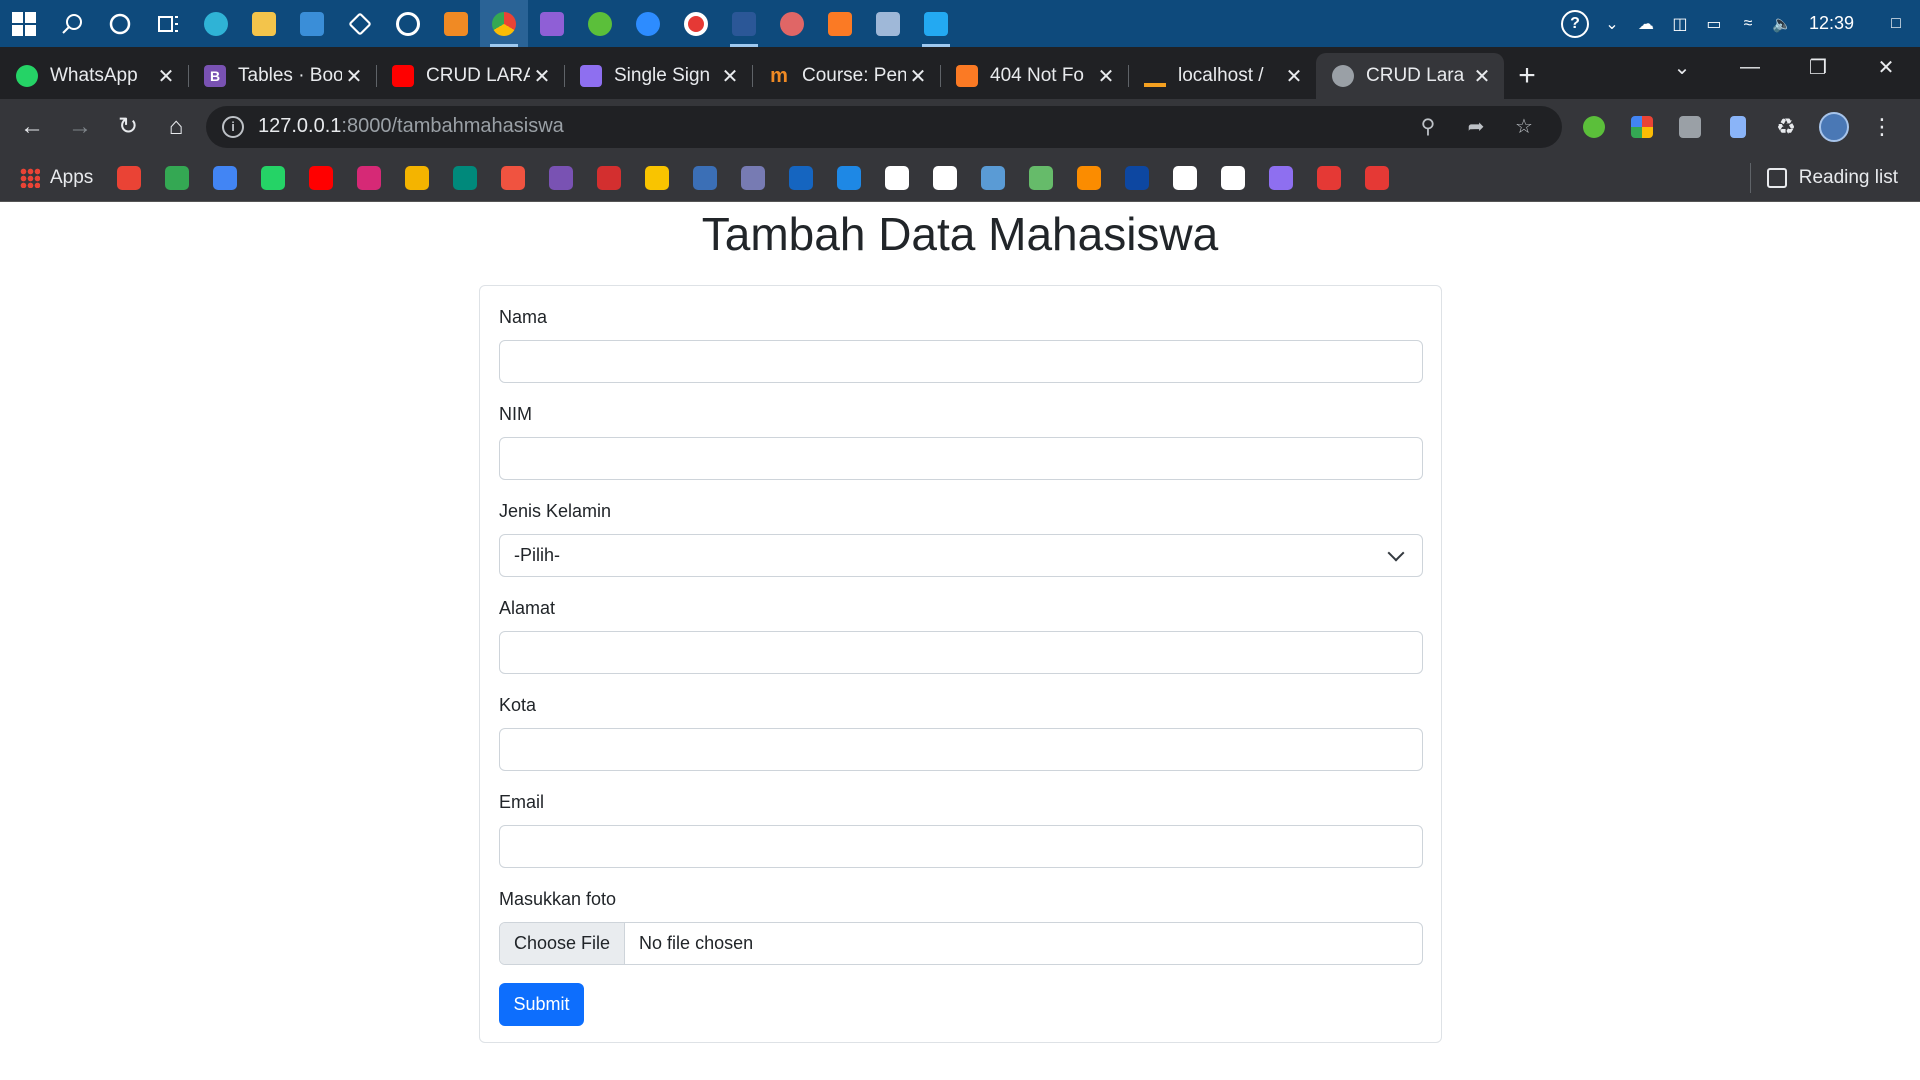  I want to click on taskbar-app-github-desktop, so click(408, 23).